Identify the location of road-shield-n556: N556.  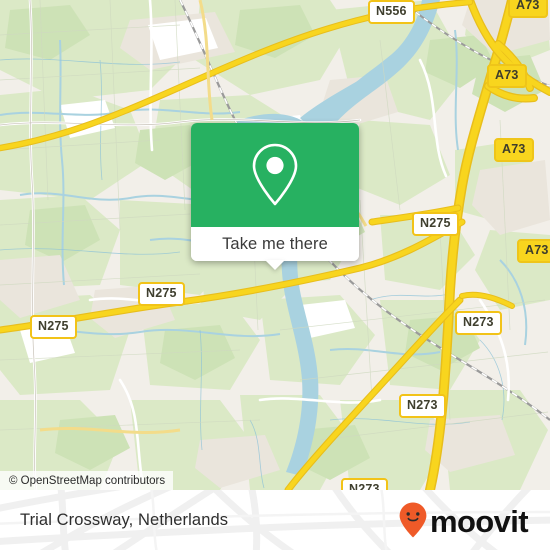
(391, 12).